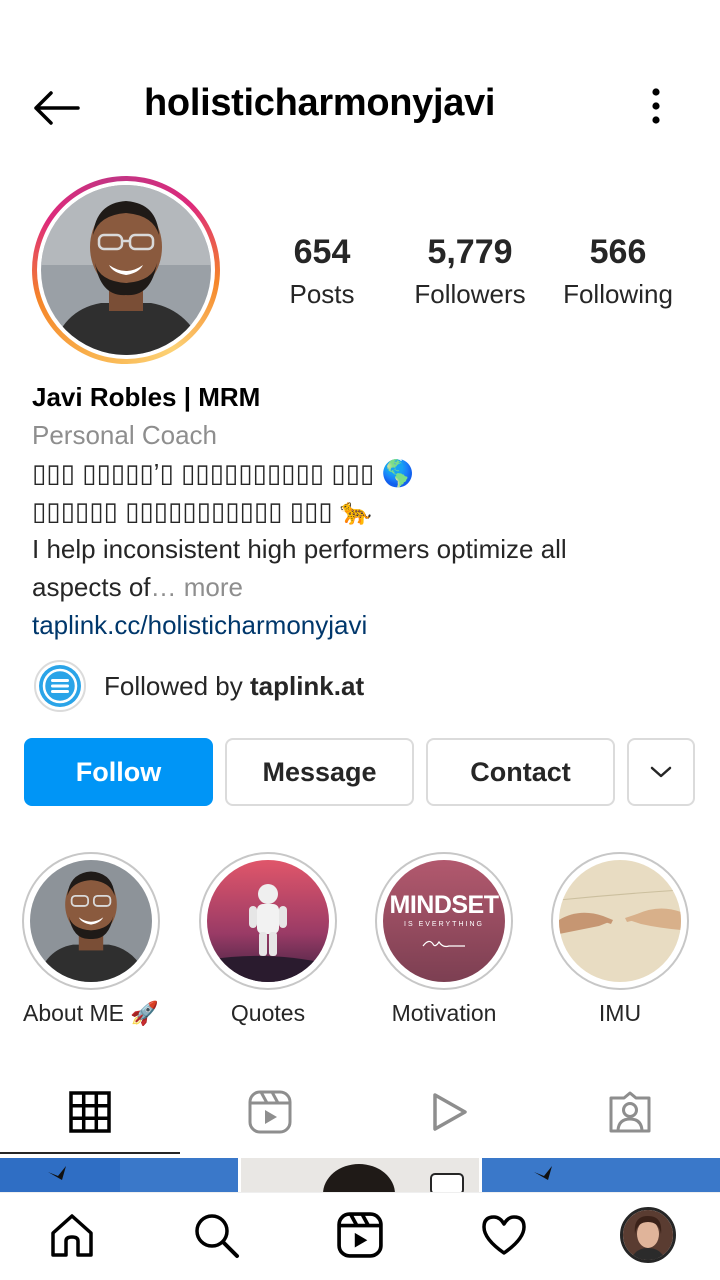 This screenshot has width=720, height=1280. I want to click on bio-line-2: ▯▯▯▯▯▯ ▯▯▯▯▯▯▯▯▯▯▯ ▯▯▯ 🐆, so click(362, 511).